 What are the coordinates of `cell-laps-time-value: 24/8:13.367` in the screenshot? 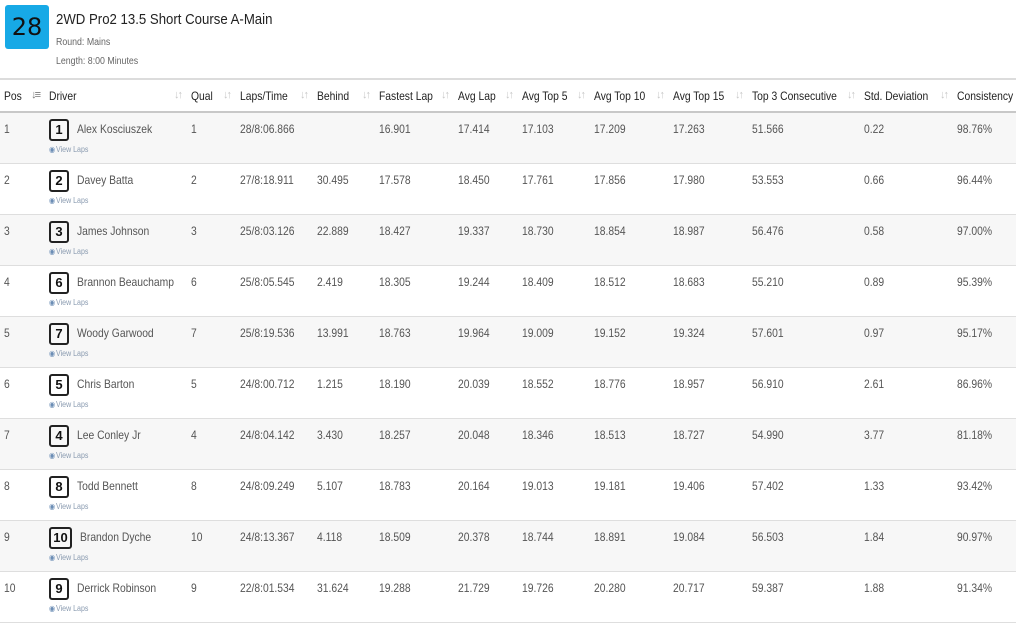 It's located at (267, 536).